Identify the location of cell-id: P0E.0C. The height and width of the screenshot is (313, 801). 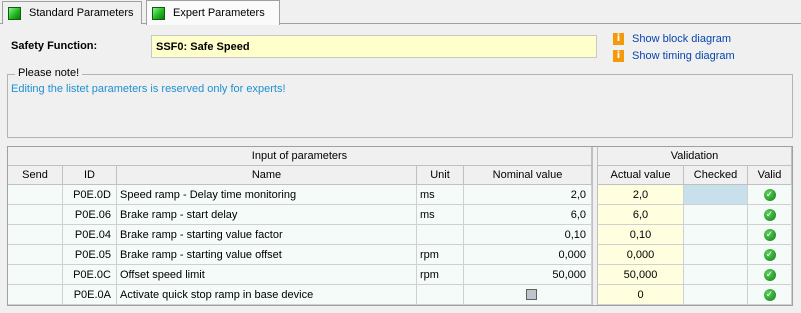
(90, 275).